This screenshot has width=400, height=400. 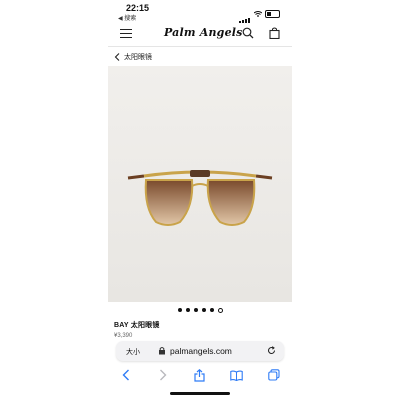 What do you see at coordinates (200, 310) in the screenshot?
I see `gallery-pagination` at bounding box center [200, 310].